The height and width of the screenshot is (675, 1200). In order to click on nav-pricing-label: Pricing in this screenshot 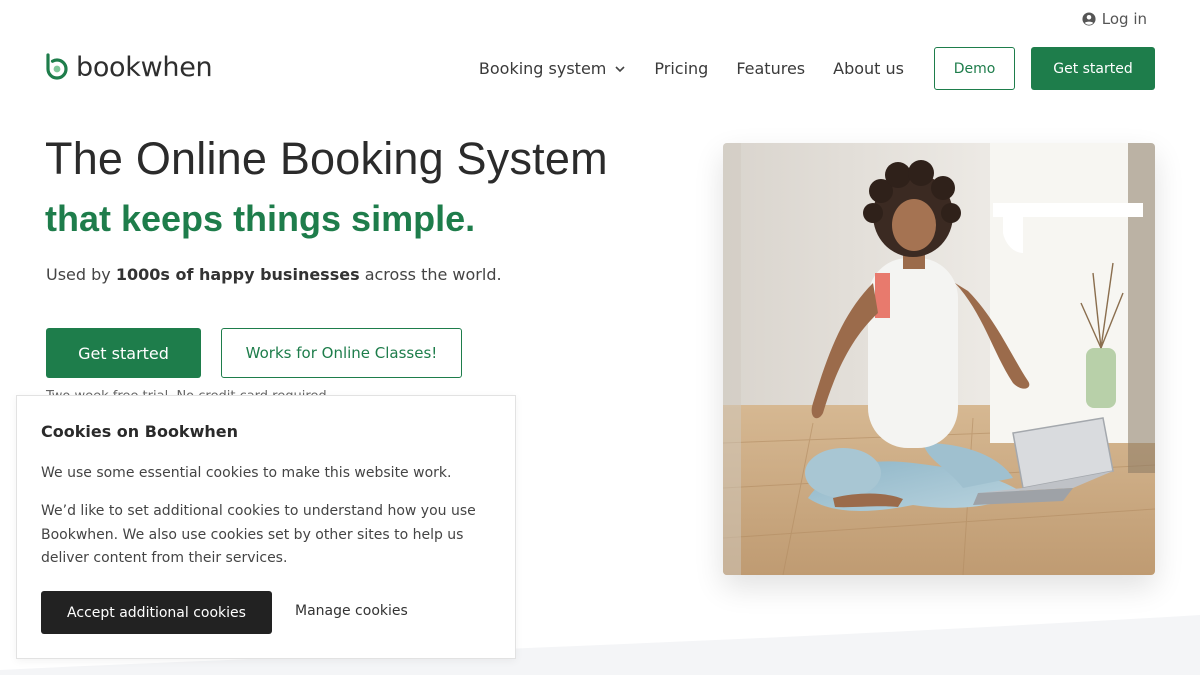, I will do `click(681, 68)`.